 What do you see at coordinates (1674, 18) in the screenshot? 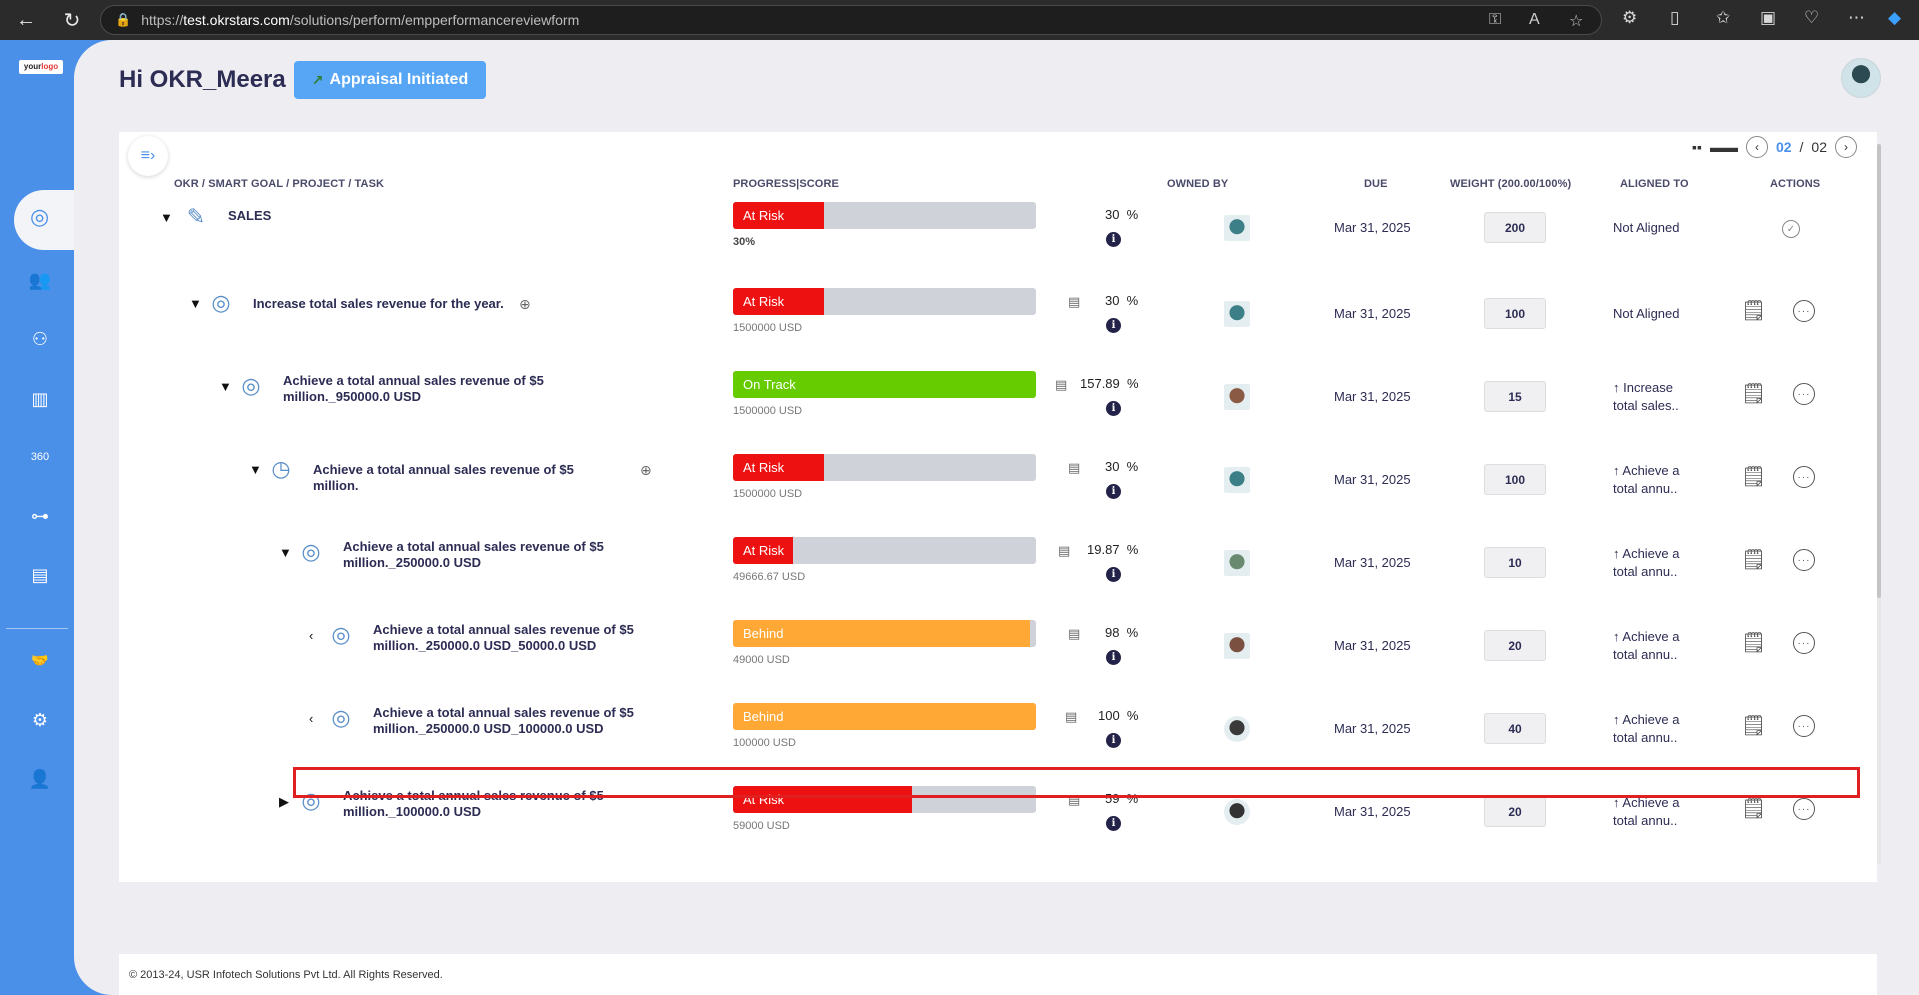
I see `split-screen-icon: ▯` at bounding box center [1674, 18].